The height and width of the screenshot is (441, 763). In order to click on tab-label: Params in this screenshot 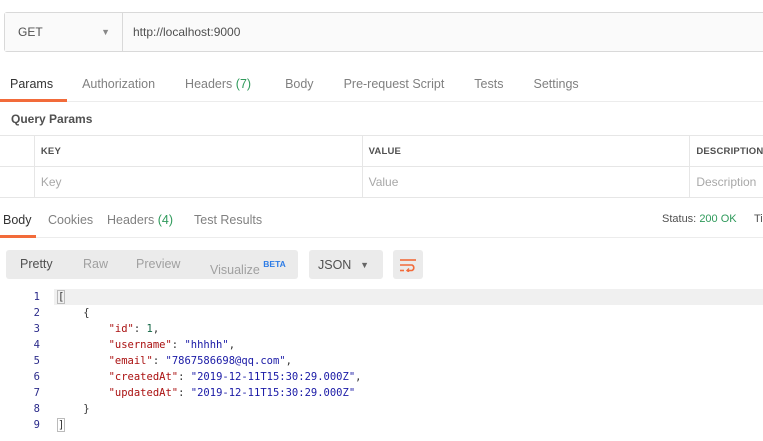, I will do `click(32, 84)`.